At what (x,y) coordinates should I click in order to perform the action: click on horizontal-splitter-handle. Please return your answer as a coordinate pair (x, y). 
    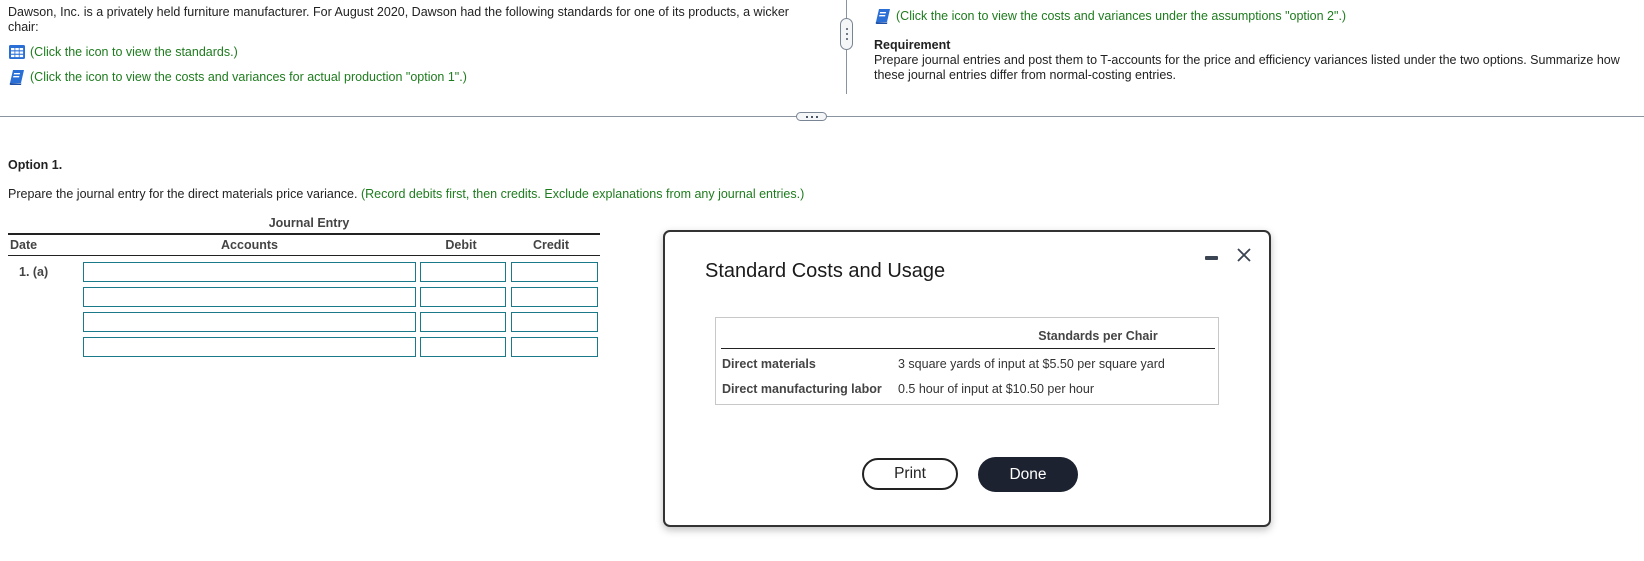
    Looking at the image, I should click on (811, 116).